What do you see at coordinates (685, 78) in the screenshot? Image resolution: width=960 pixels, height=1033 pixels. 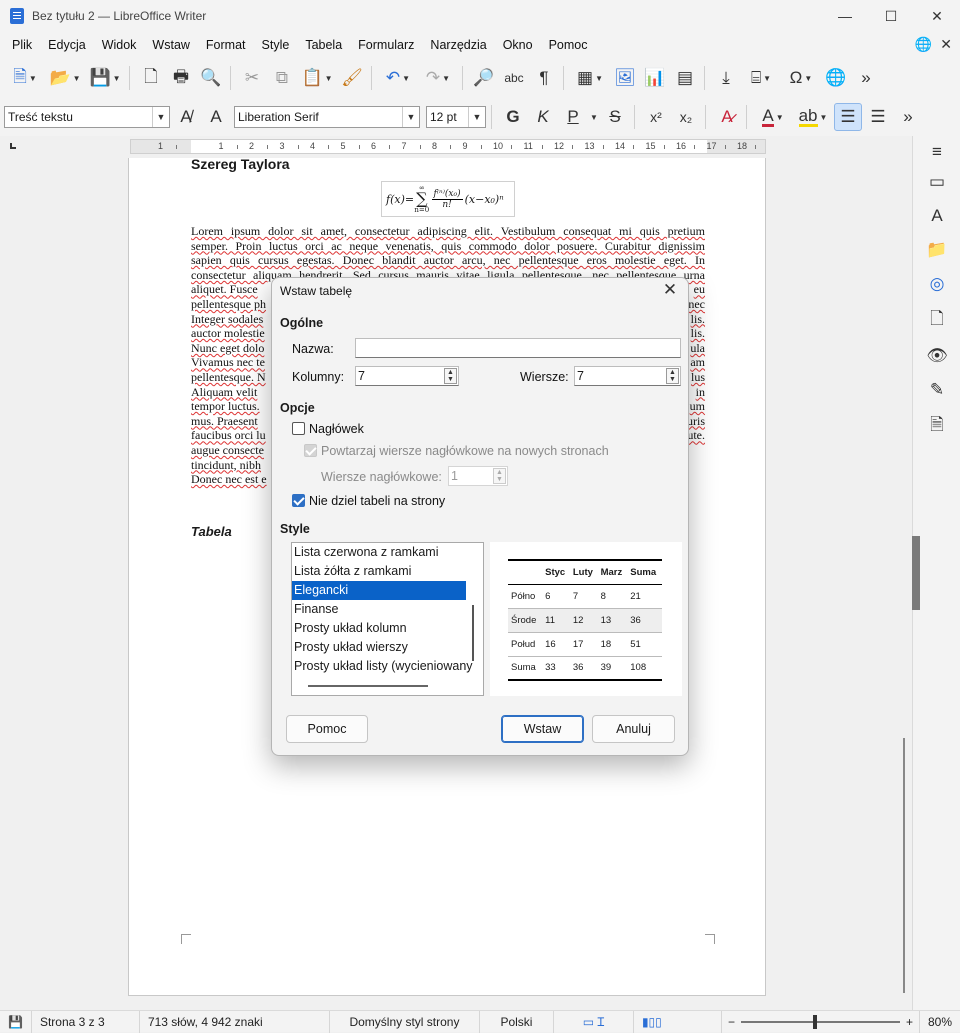 I see `insert-textbox-icon: ▤` at bounding box center [685, 78].